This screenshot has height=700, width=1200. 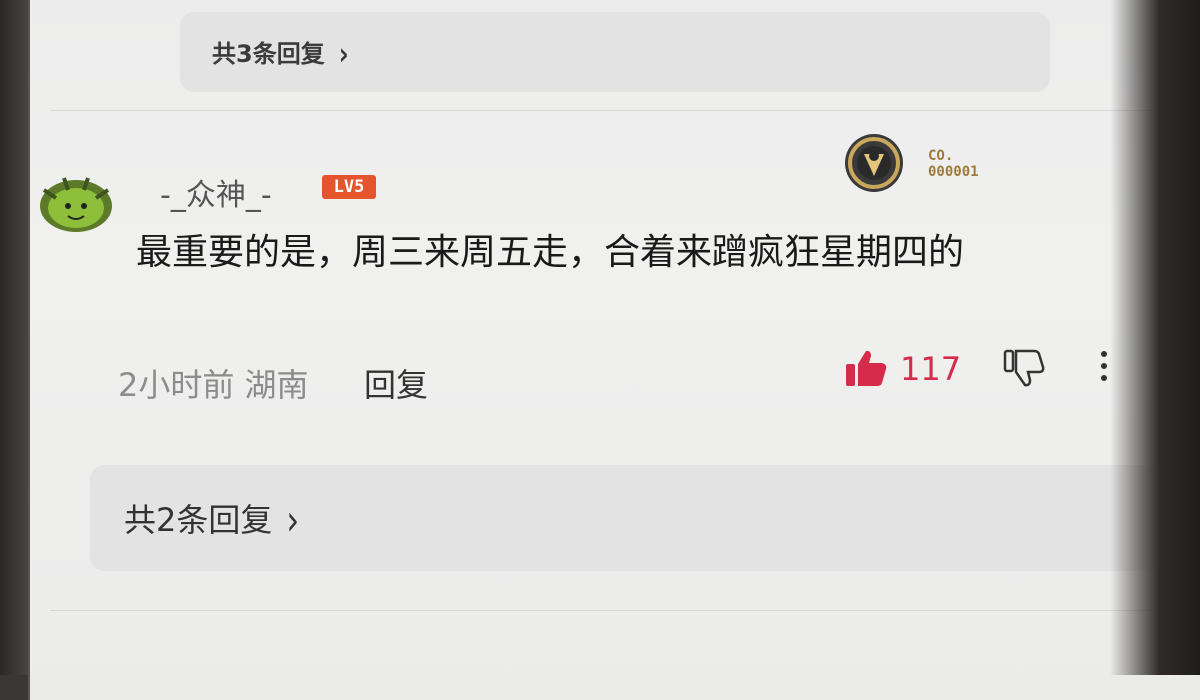 I want to click on previous-replies-link: 共3条回复 ›, so click(x=280, y=53).